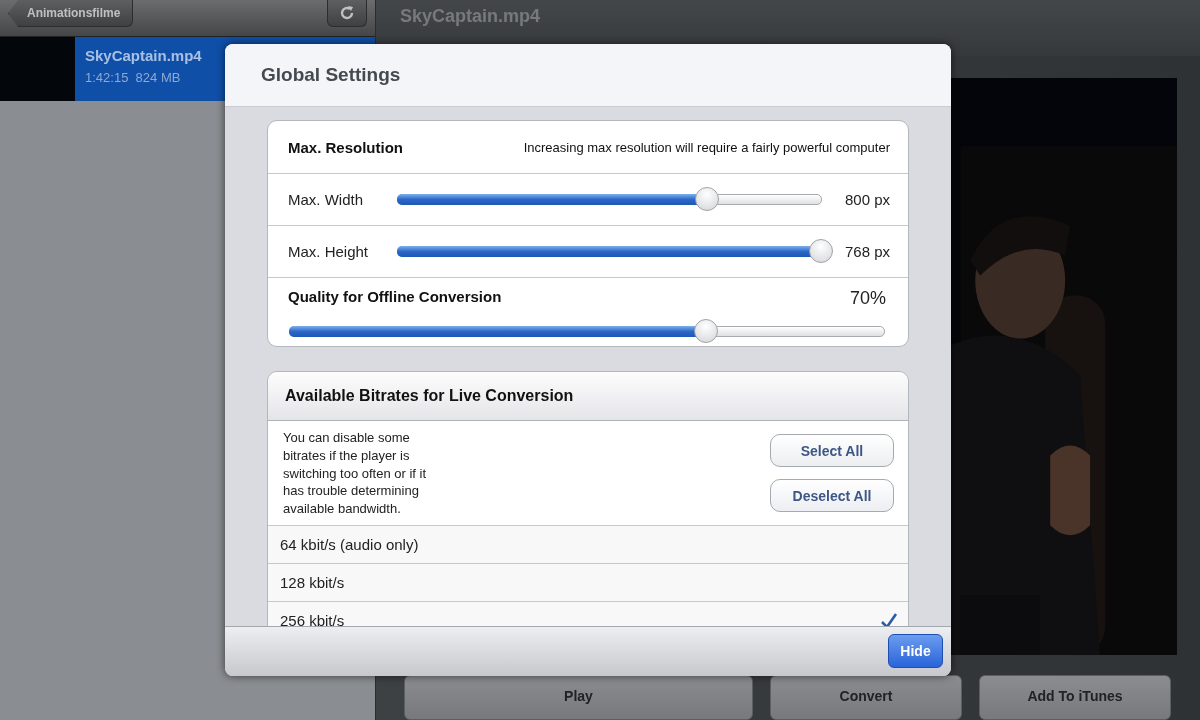 This screenshot has height=720, width=1200. I want to click on slider-label: Max. Height, so click(329, 251).